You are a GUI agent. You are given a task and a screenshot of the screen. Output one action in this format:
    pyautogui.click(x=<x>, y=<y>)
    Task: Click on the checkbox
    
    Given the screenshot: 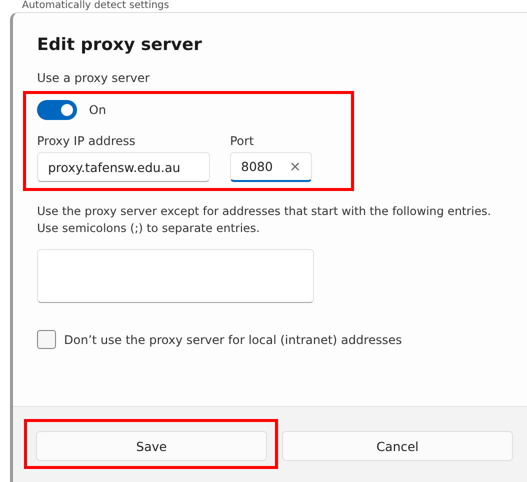 What is the action you would take?
    pyautogui.click(x=46, y=339)
    